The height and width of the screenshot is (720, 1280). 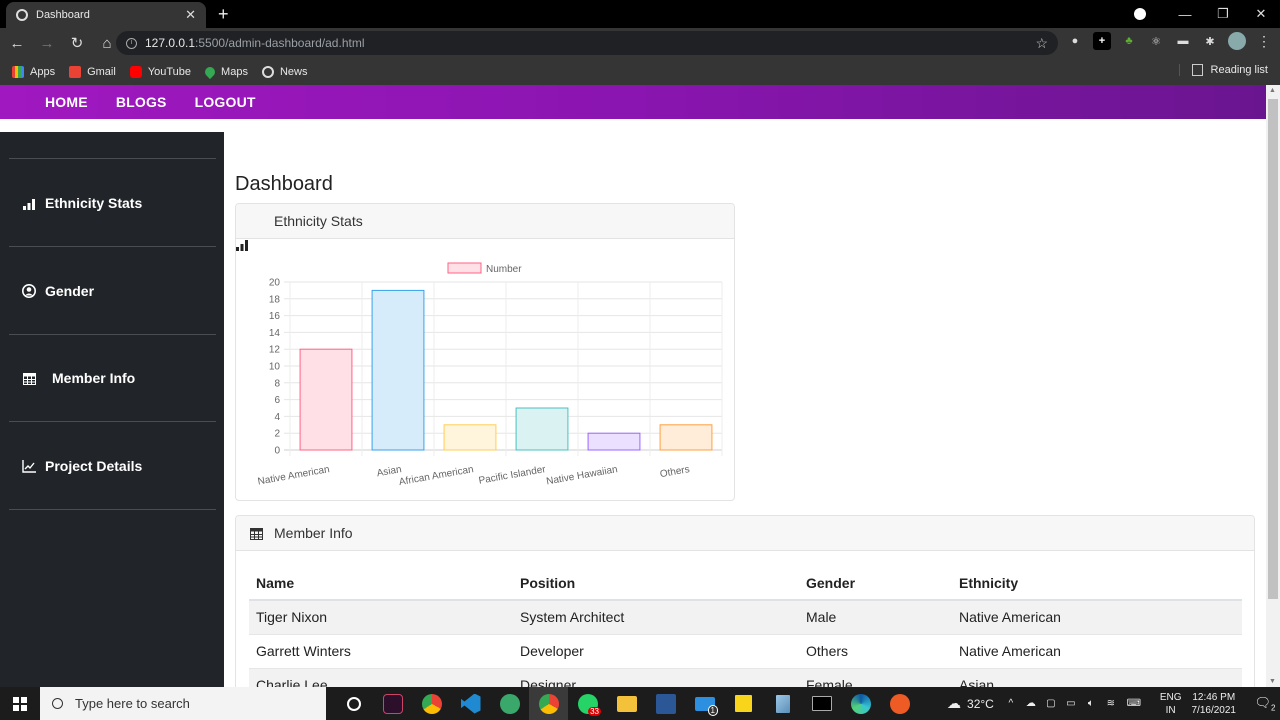 I want to click on sidebar-item-member-info: Member Info, so click(x=78, y=378).